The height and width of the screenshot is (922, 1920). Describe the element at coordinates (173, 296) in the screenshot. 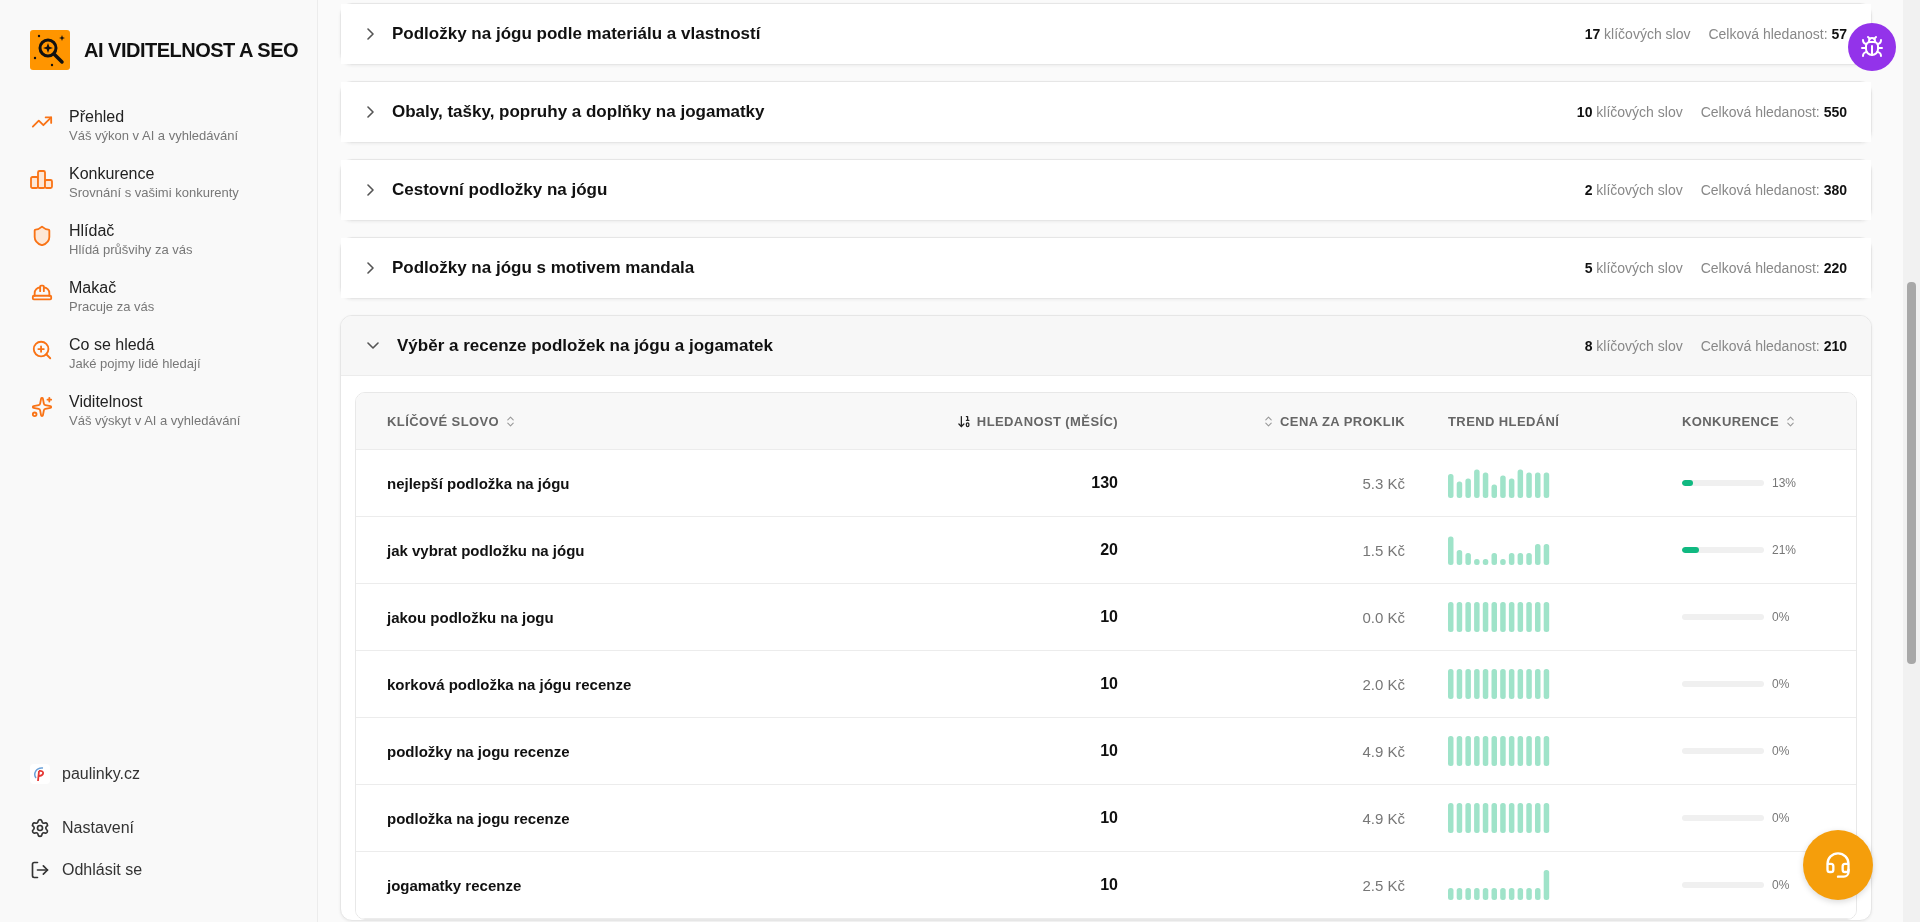

I see `nav-item: Makač Pracuje za vás` at that location.